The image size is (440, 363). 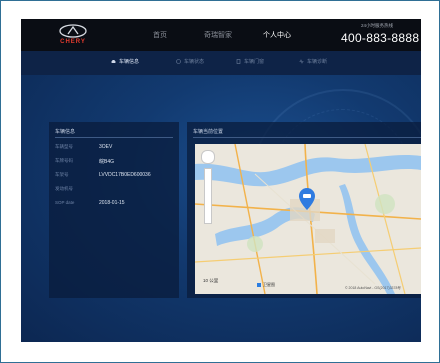 I want to click on info-label: 发动机号, so click(x=64, y=188).